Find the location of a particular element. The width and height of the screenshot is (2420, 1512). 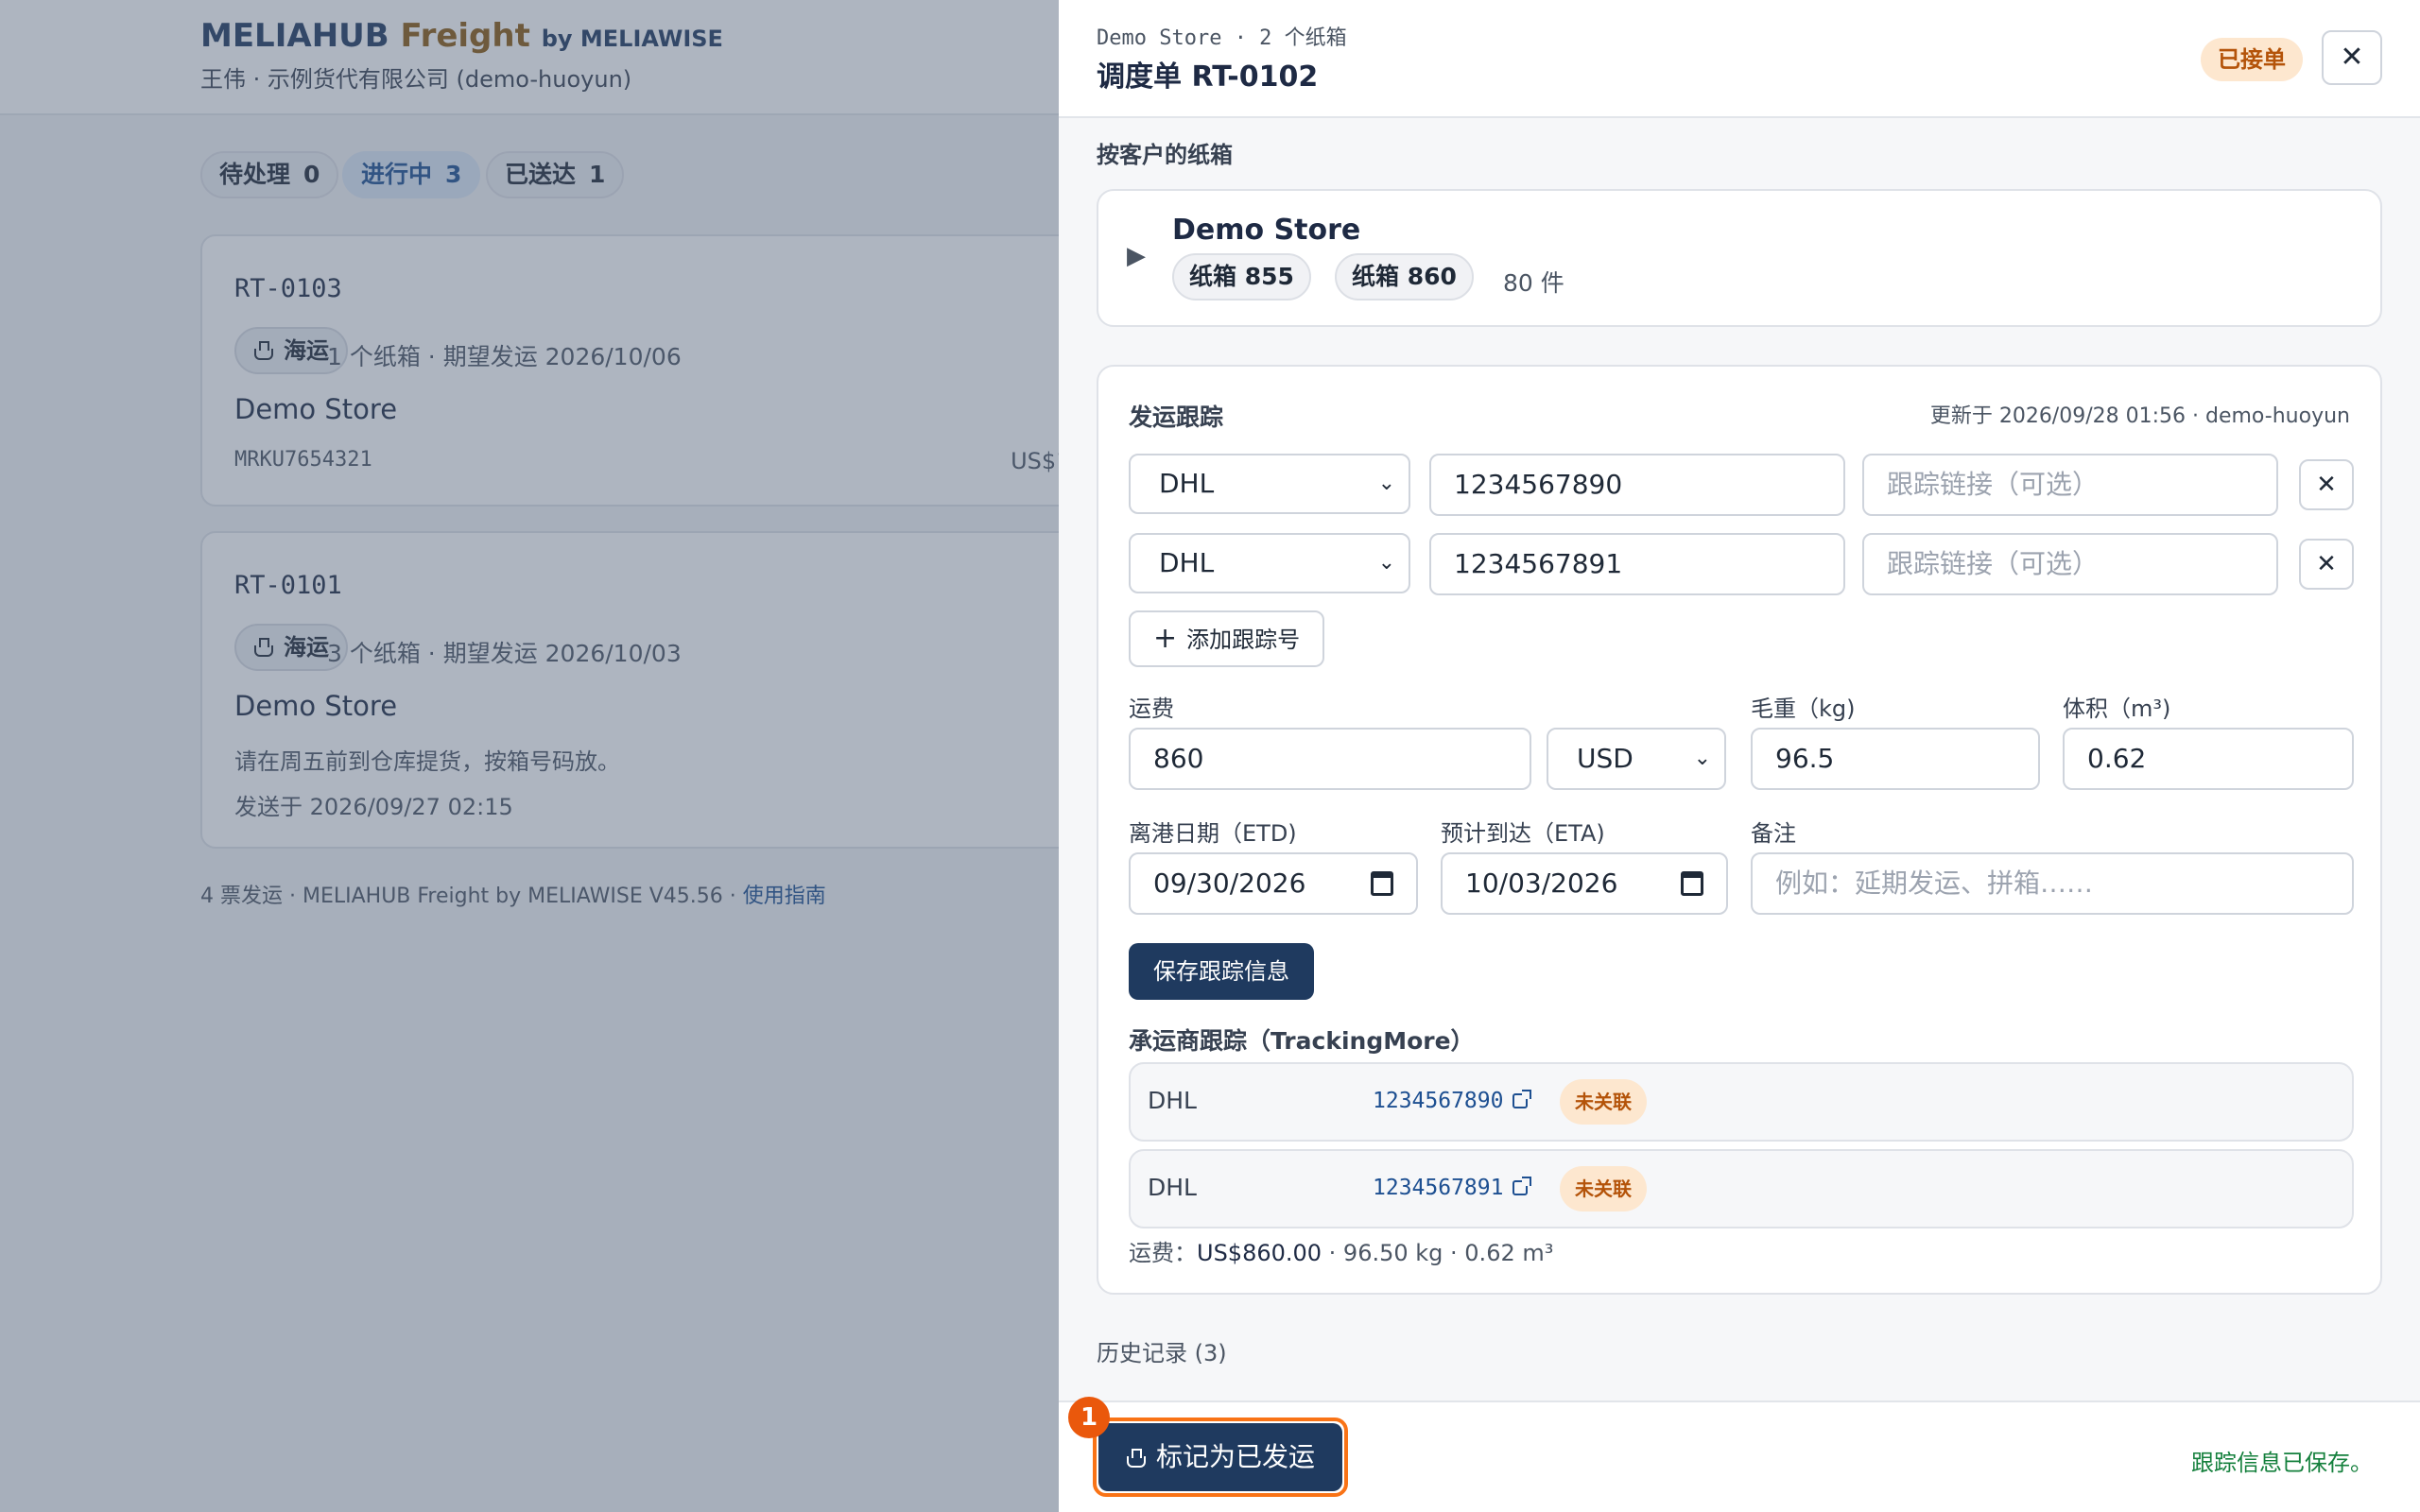

customer-section-label: 按客户的纸箱 is located at coordinates (1165, 155).